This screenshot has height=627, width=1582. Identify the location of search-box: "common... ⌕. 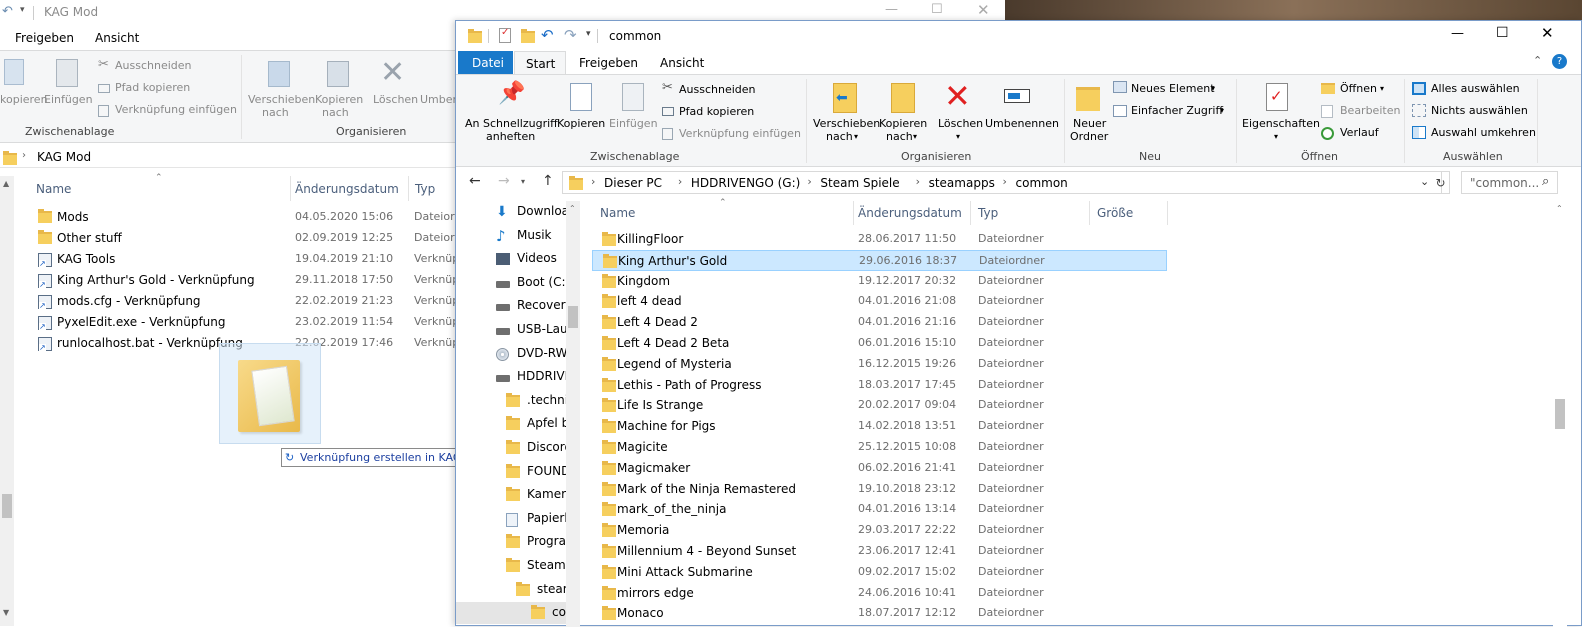
(1509, 182).